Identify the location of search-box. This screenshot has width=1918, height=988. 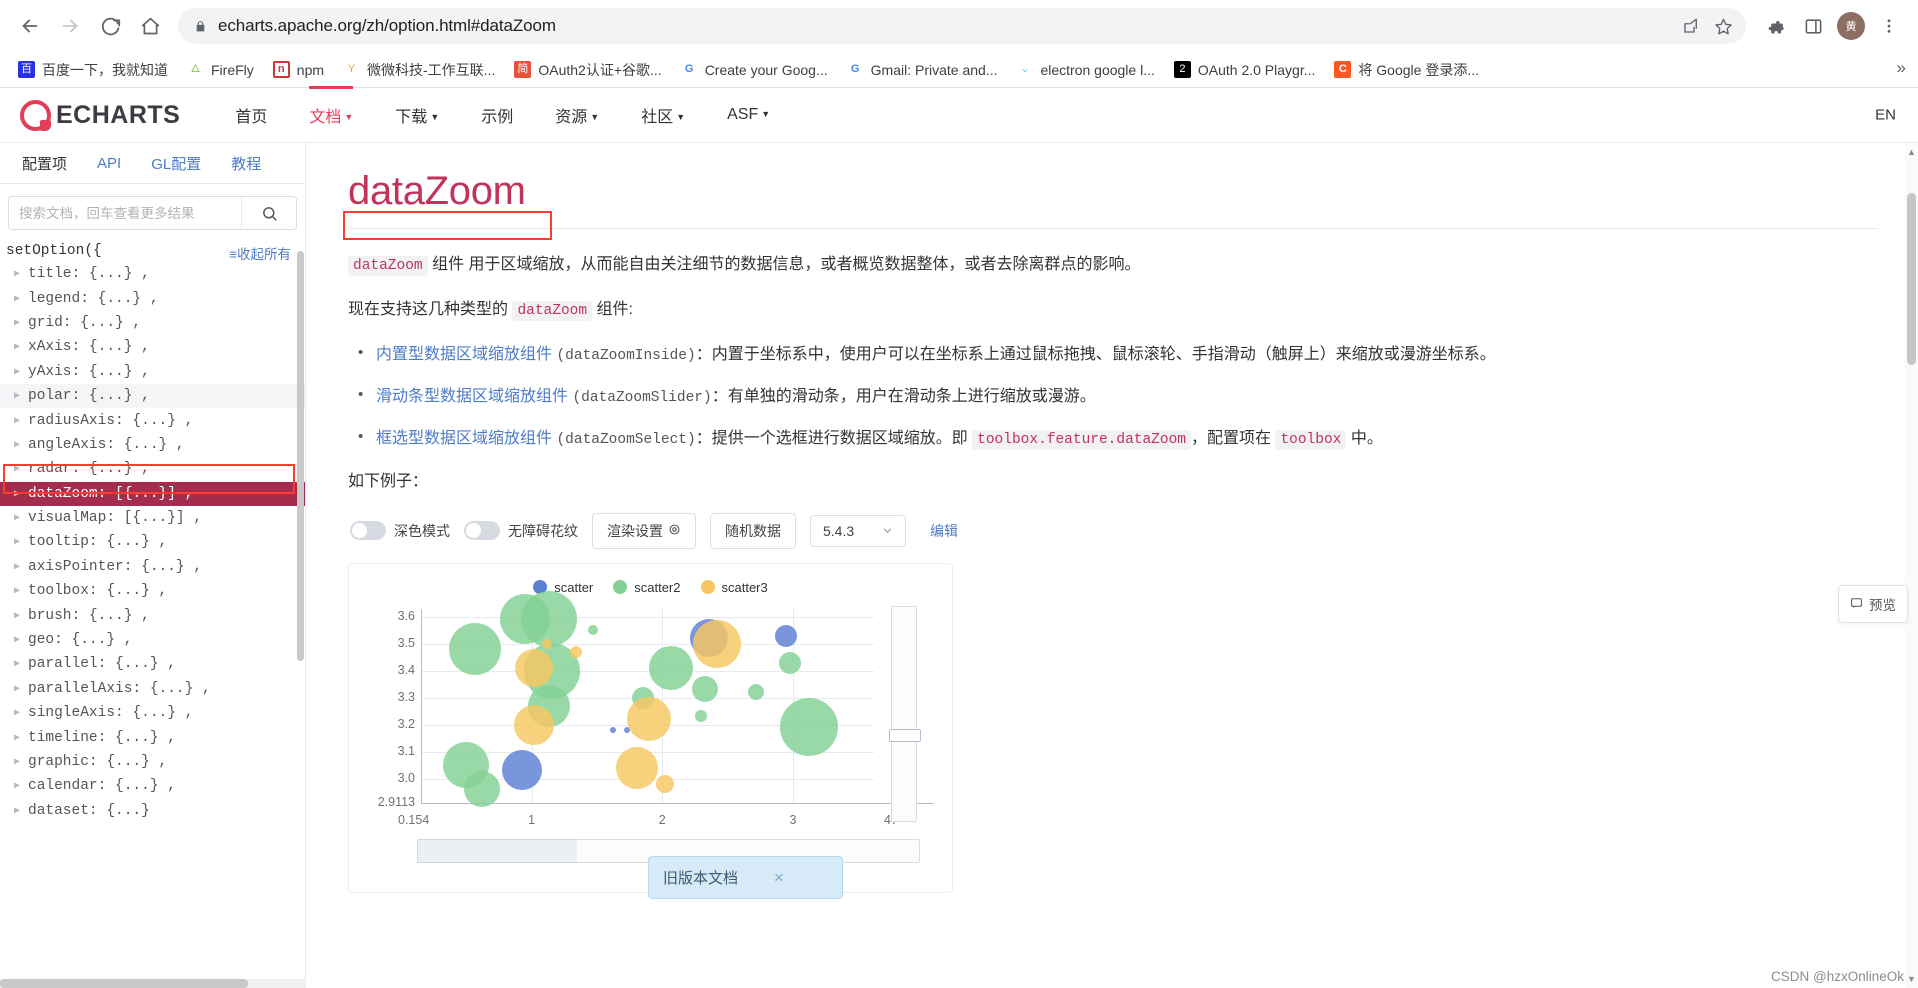
(152, 213).